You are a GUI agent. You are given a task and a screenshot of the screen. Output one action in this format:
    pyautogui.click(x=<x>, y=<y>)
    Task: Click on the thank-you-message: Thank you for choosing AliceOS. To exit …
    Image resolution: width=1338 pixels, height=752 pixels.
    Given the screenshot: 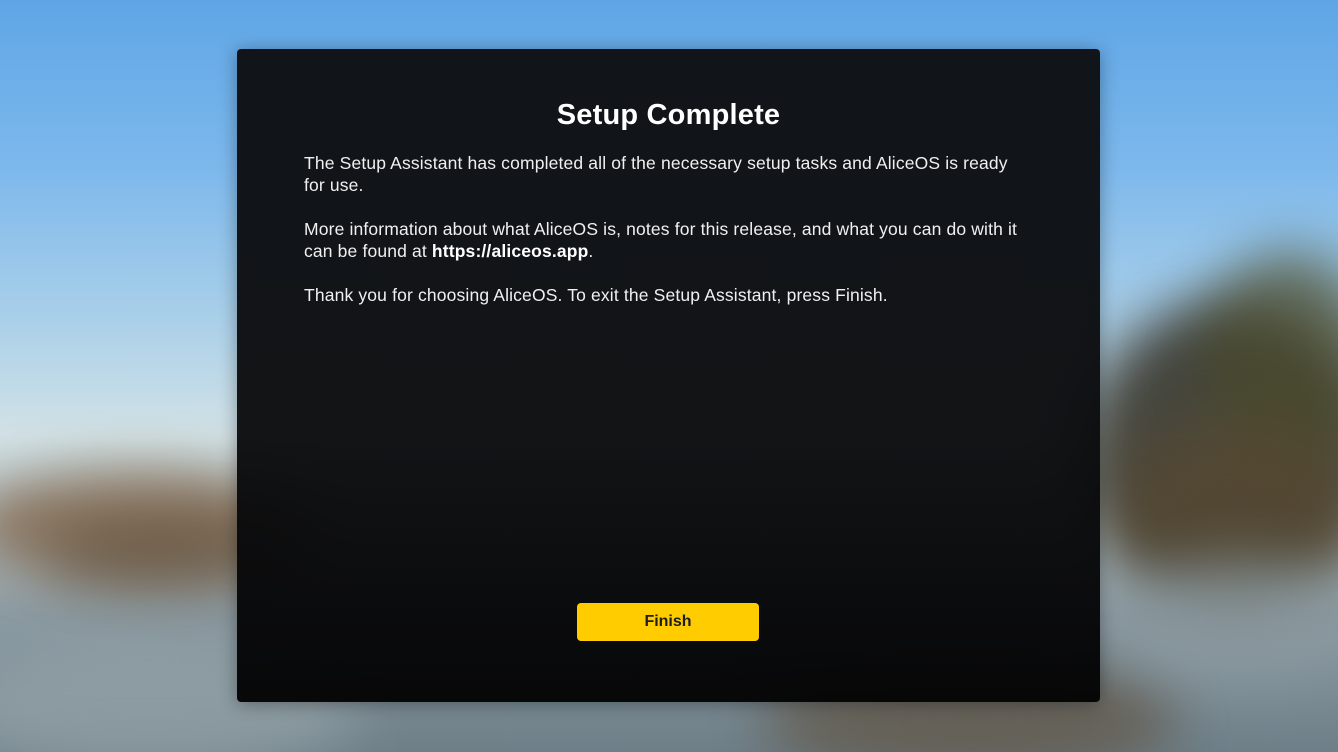 What is the action you would take?
    pyautogui.click(x=596, y=295)
    